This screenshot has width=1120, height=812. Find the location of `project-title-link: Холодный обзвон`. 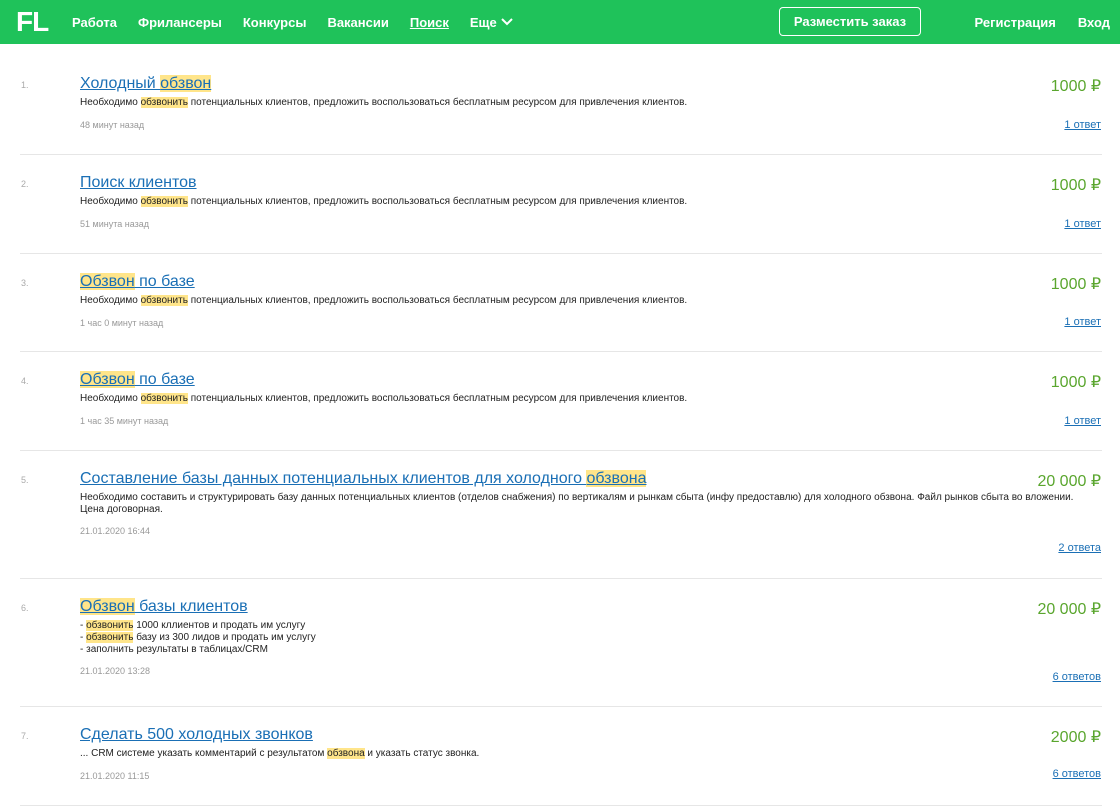

project-title-link: Холодный обзвон is located at coordinates (146, 84).